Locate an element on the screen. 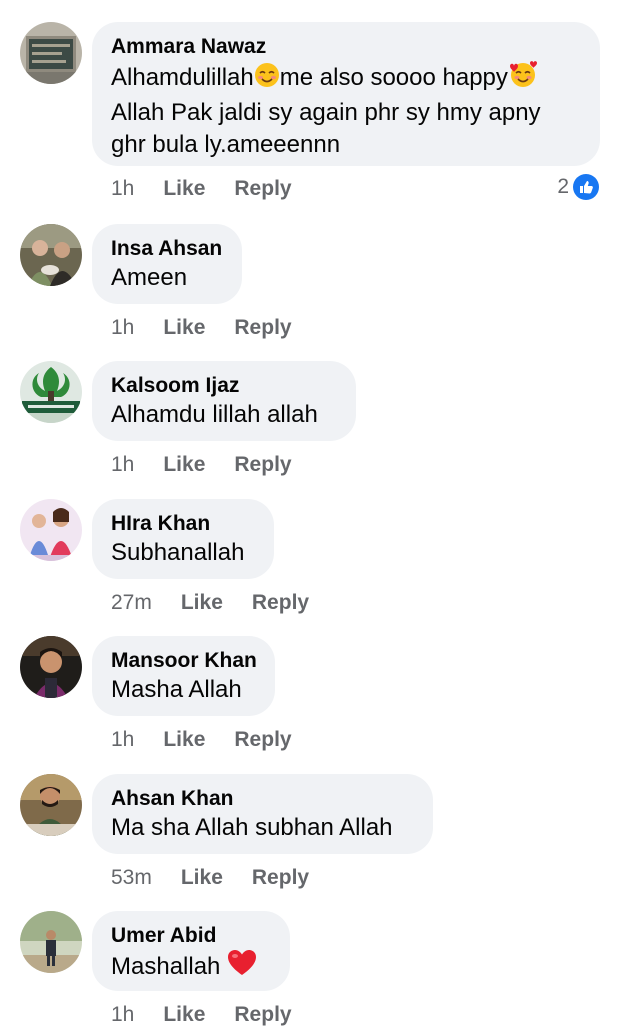 Image resolution: width=619 pixels, height=1027 pixels. comment-author: Kalsoom Ijaz is located at coordinates (223, 386).